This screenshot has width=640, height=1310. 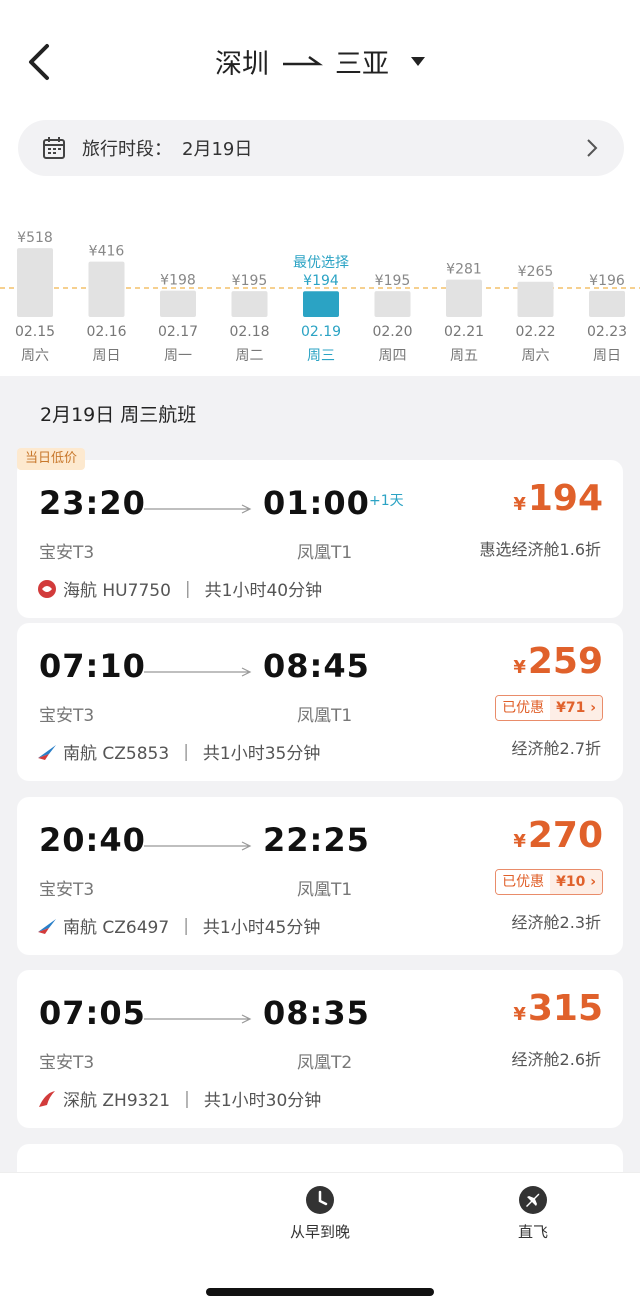 I want to click on discount-value: ¥71 ›, so click(x=576, y=708).